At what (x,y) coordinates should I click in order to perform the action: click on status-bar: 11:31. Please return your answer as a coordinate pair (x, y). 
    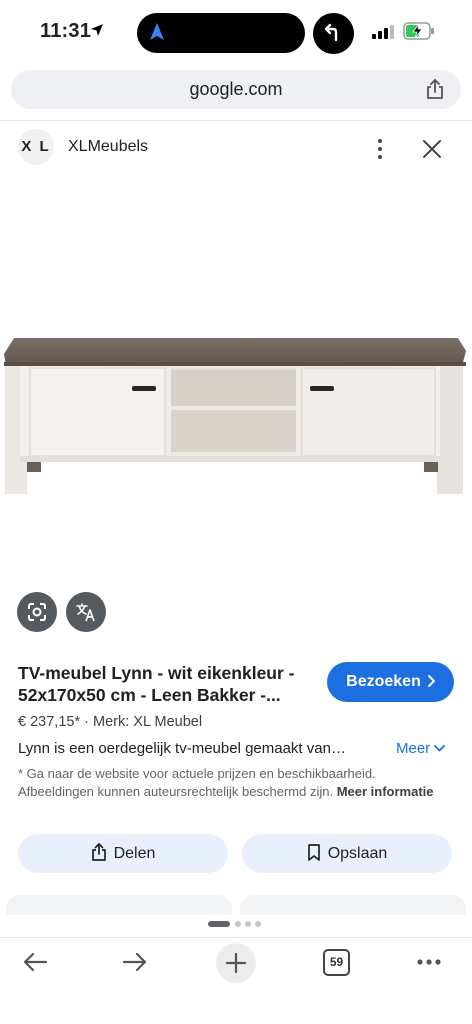
    Looking at the image, I should click on (236, 33).